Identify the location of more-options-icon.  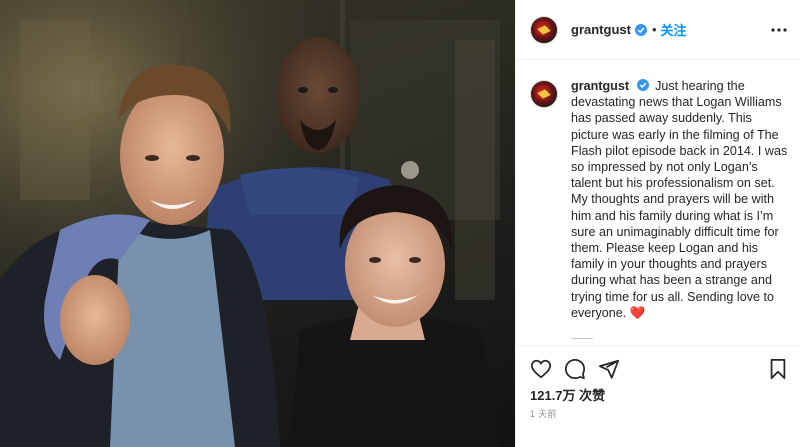
(779, 30).